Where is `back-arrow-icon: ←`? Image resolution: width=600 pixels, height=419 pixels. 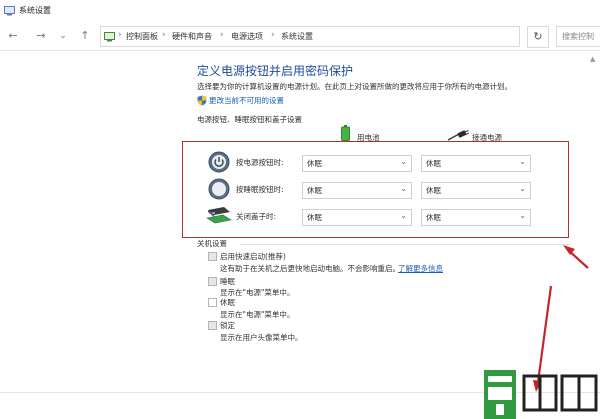
back-arrow-icon: ← is located at coordinates (13, 36).